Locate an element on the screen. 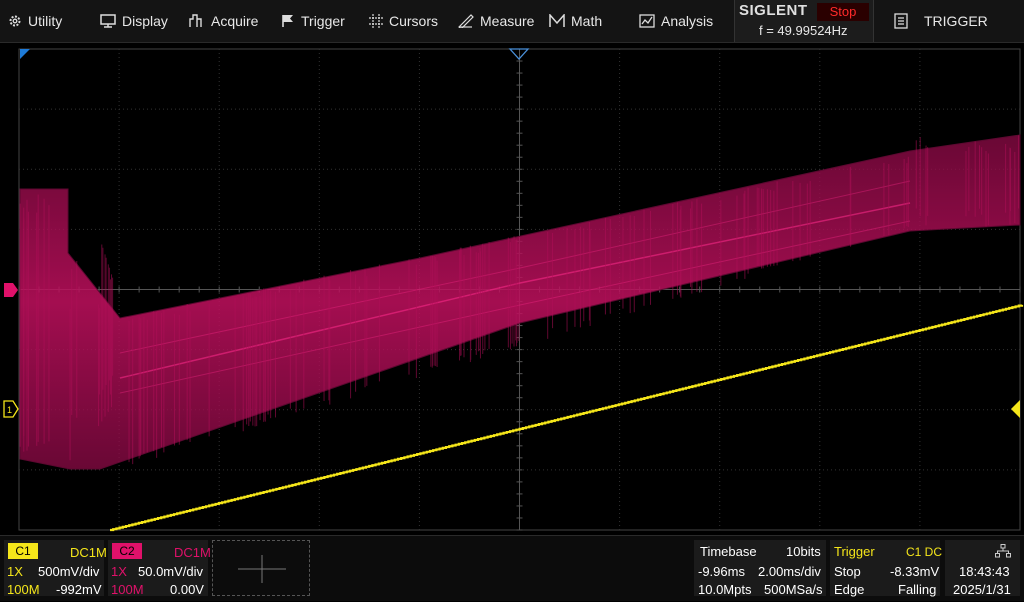 The width and height of the screenshot is (1024, 602). menu-display-label: Display is located at coordinates (145, 21).